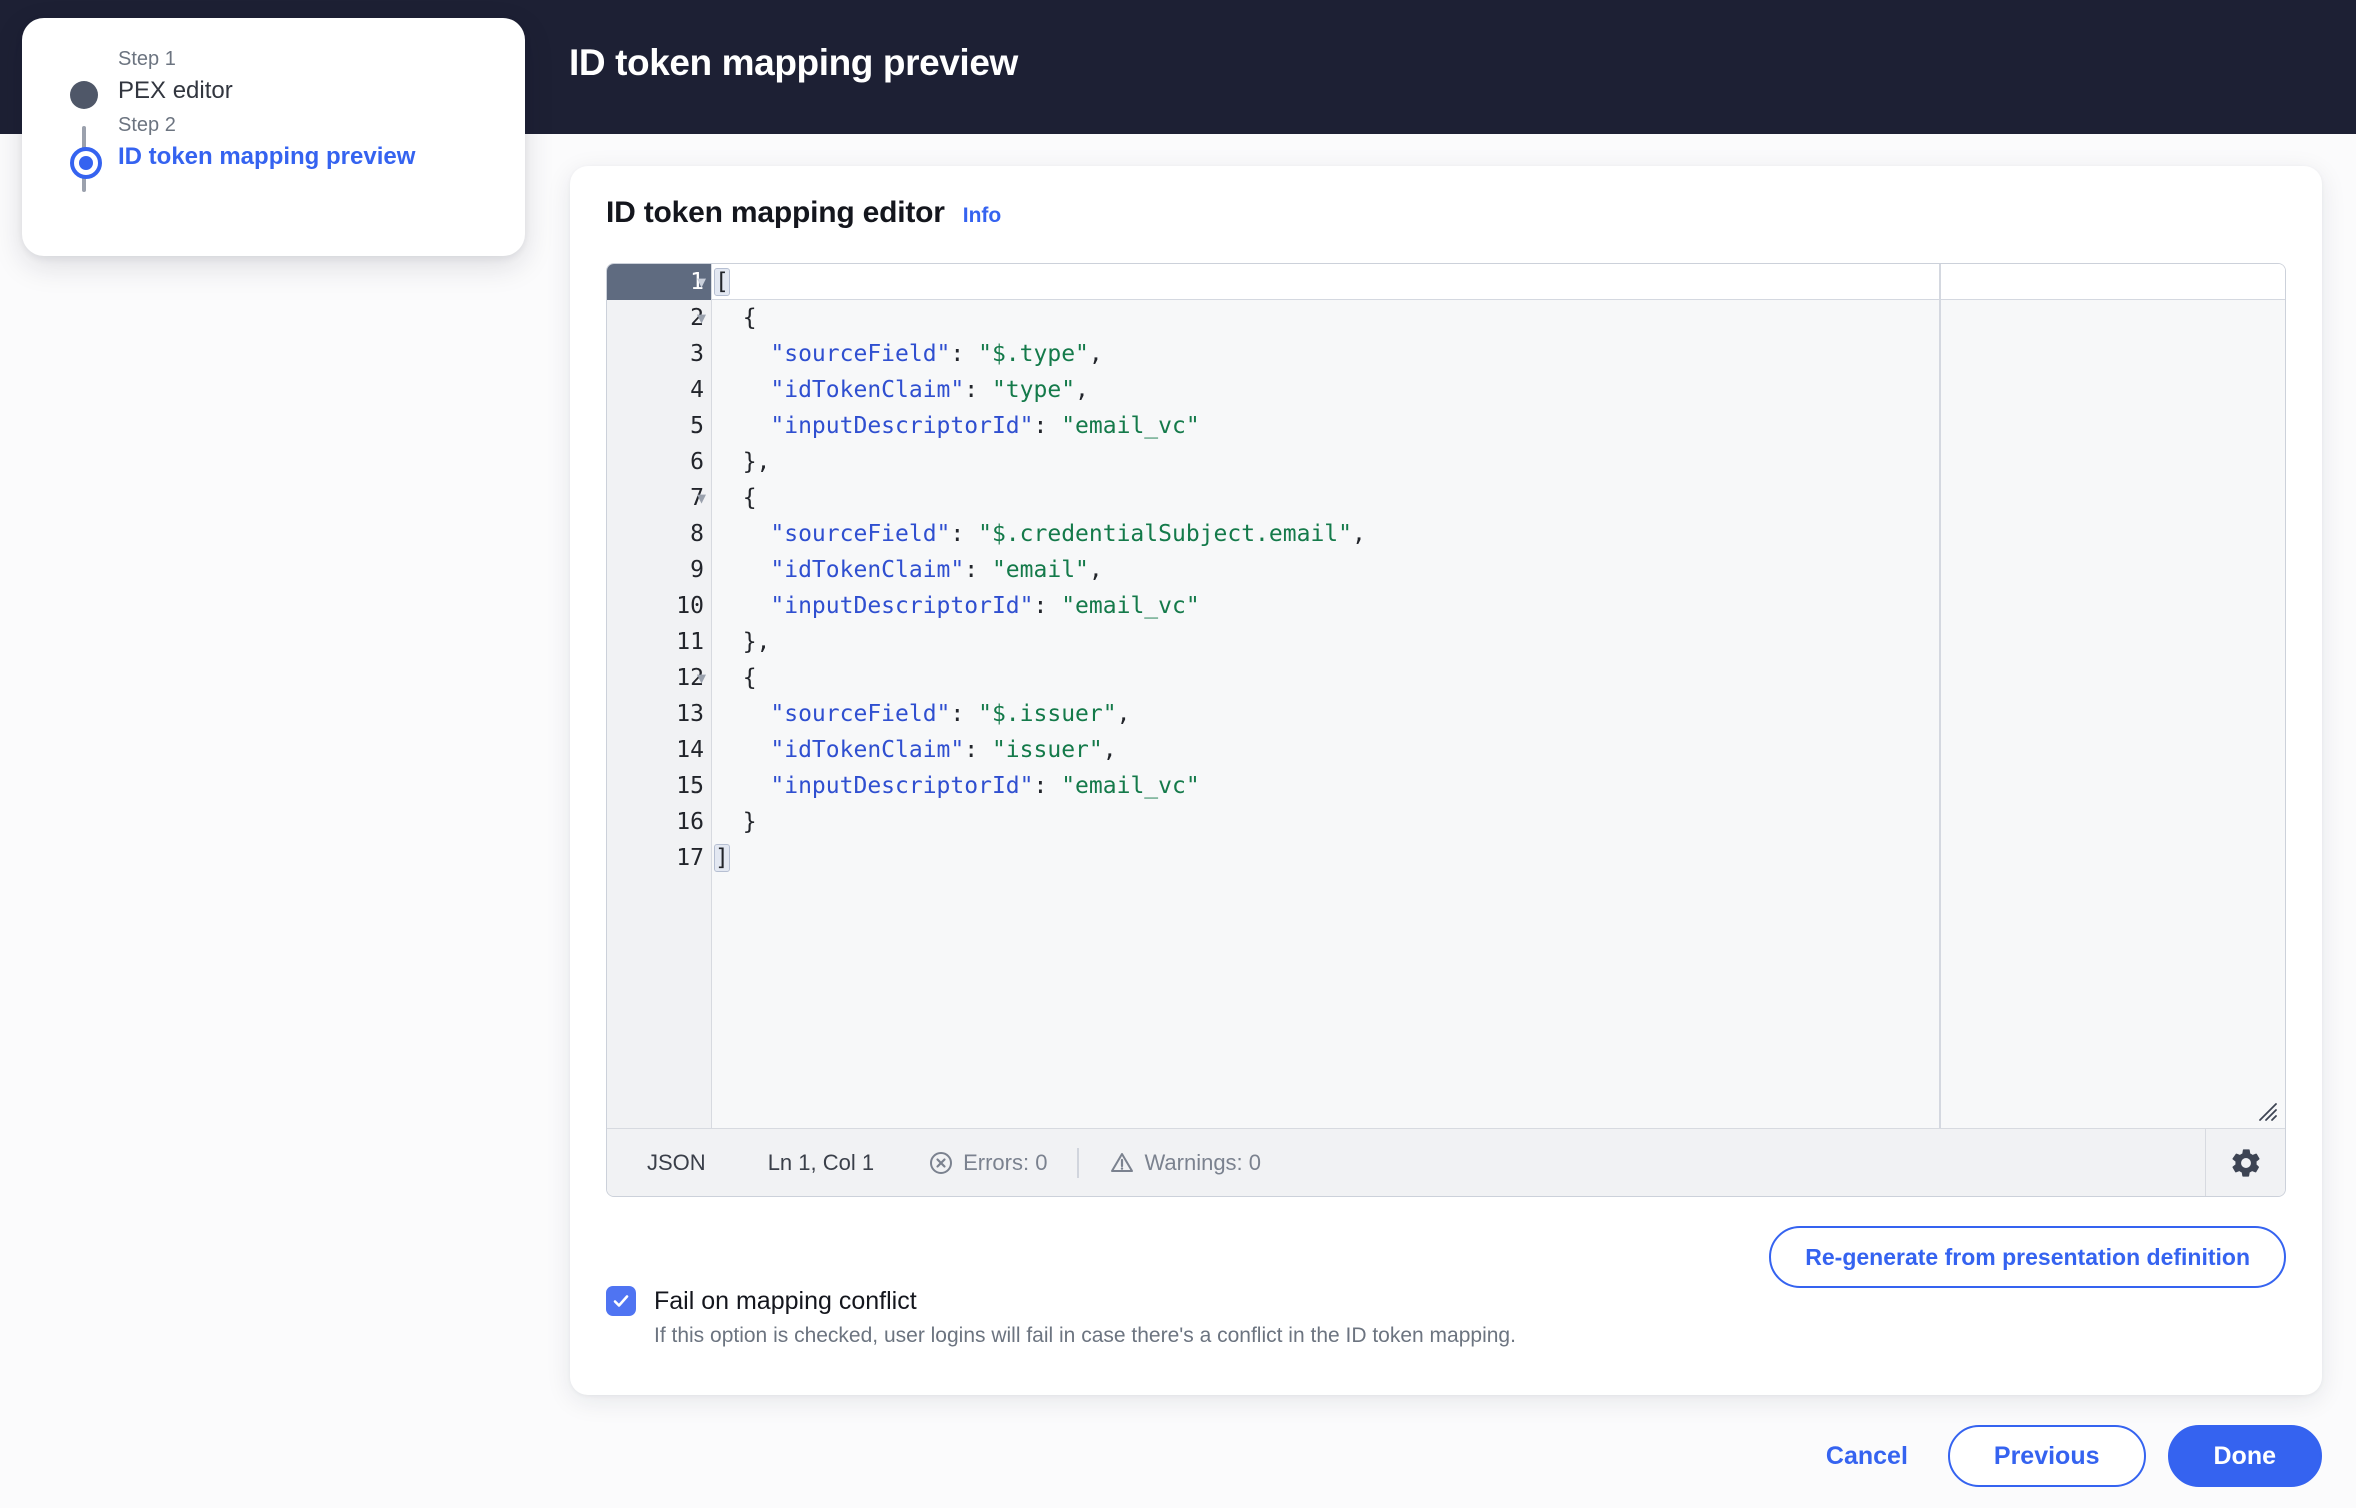  I want to click on line-number: 9, so click(697, 570).